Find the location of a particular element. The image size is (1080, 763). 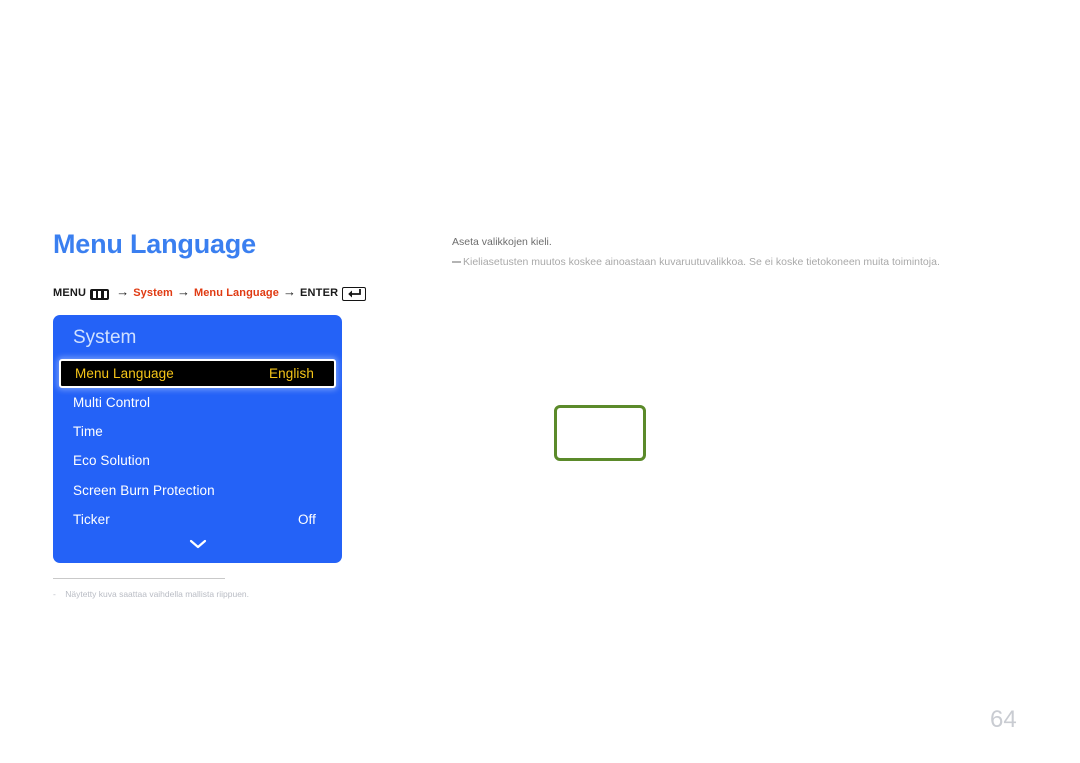

chevron-down-icon is located at coordinates (197, 544).